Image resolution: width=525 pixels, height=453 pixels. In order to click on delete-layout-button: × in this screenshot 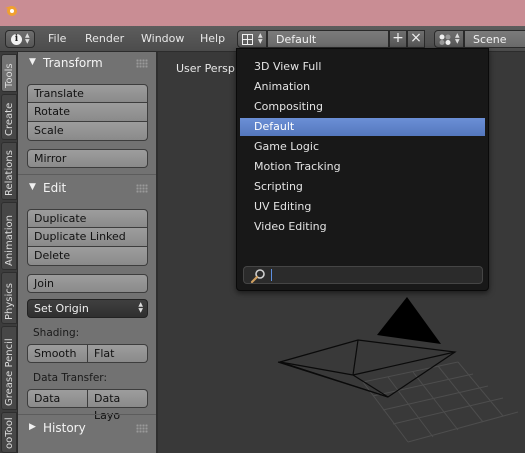, I will do `click(416, 39)`.